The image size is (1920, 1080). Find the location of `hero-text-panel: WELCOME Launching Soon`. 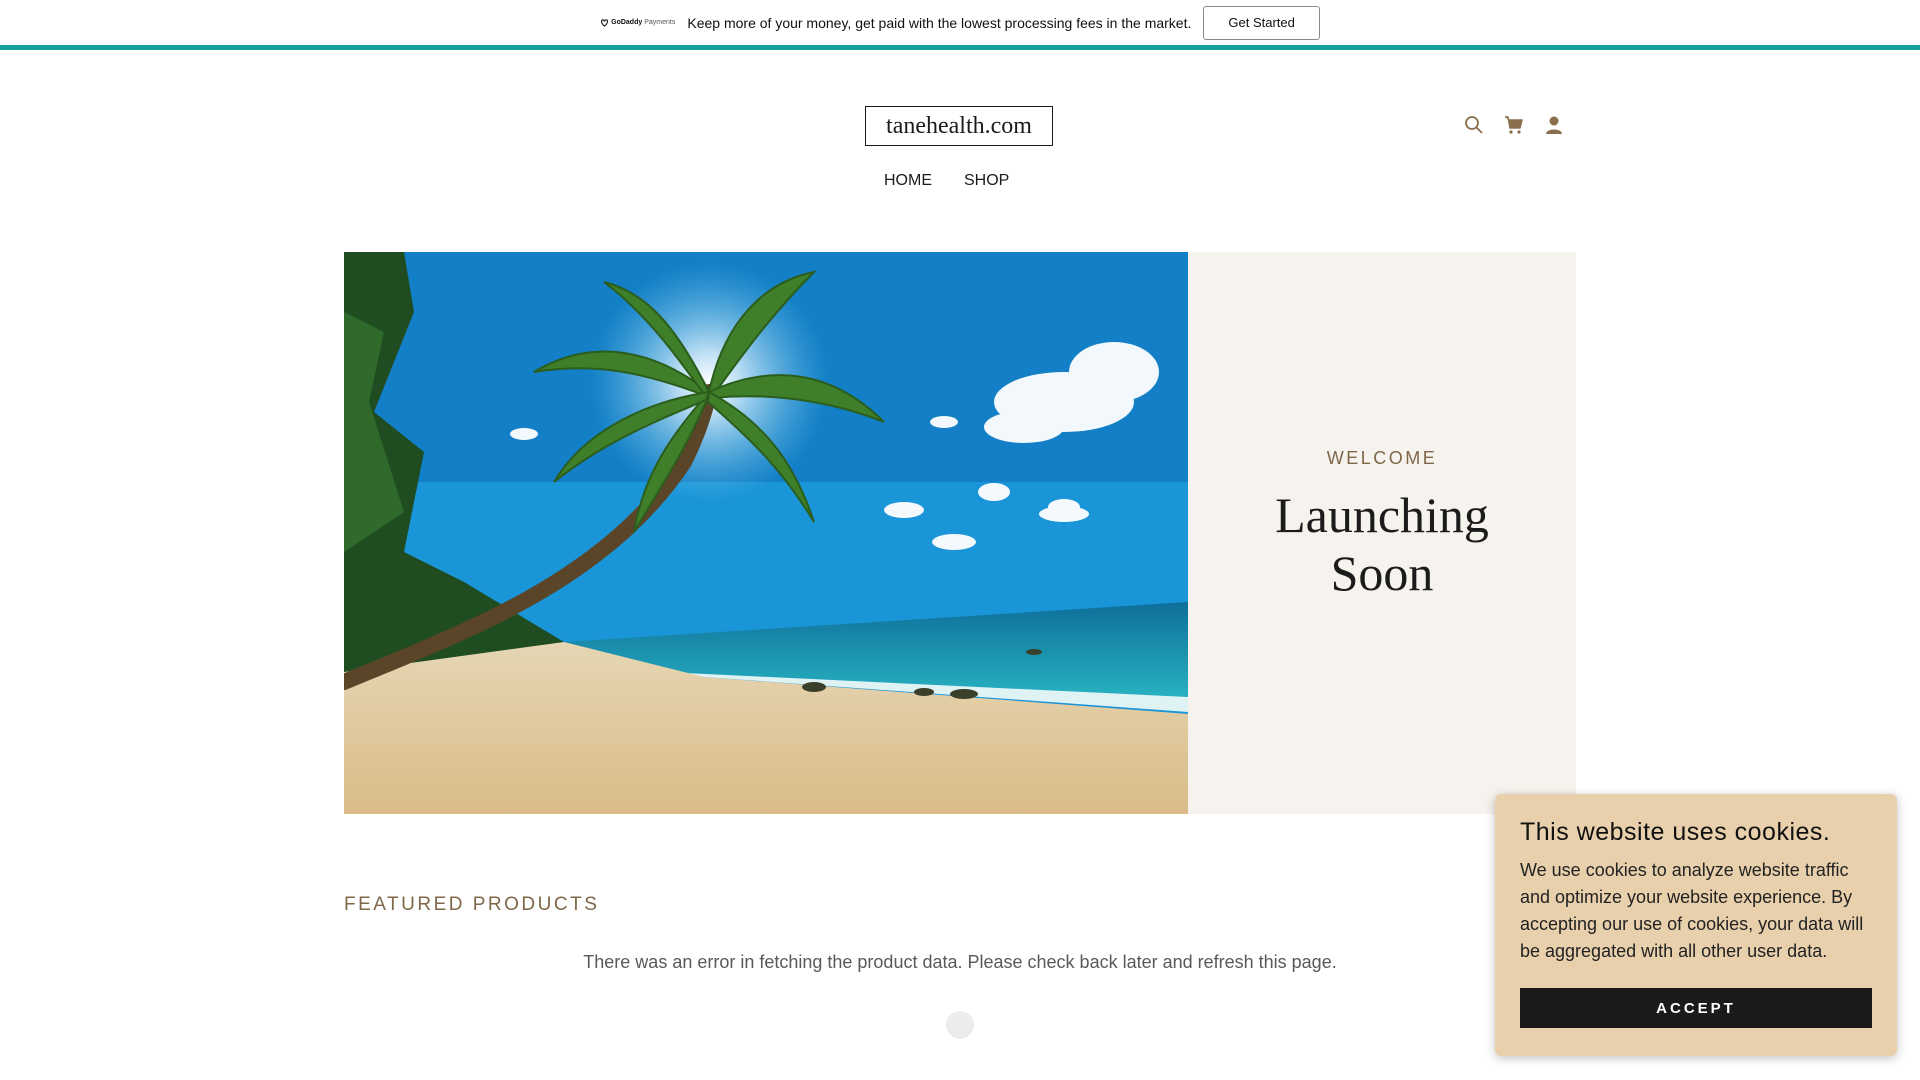

hero-text-panel: WELCOME Launching Soon is located at coordinates (1382, 533).